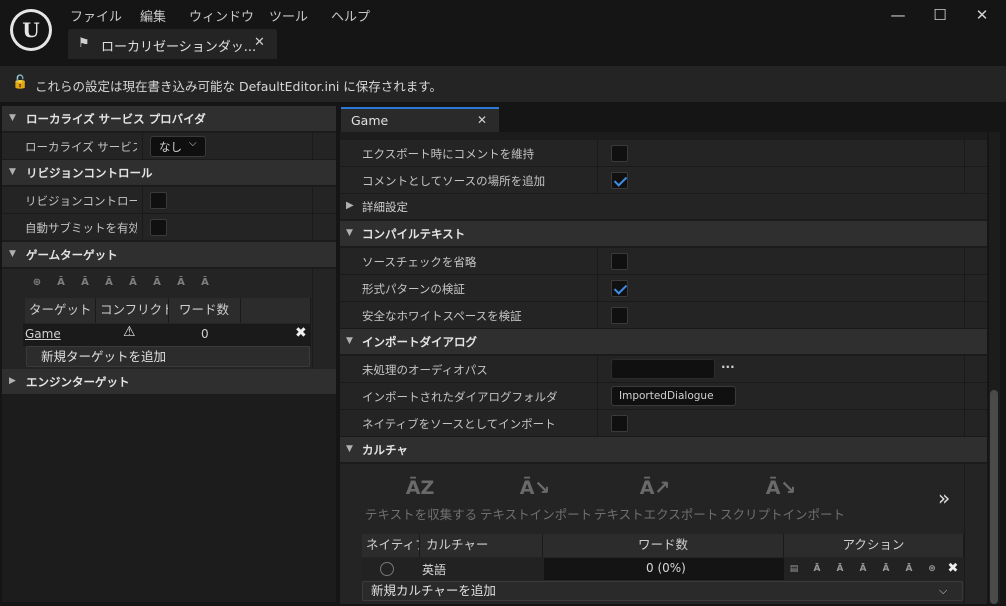 The height and width of the screenshot is (606, 1006). I want to click on browse-icon: ···, so click(728, 367).